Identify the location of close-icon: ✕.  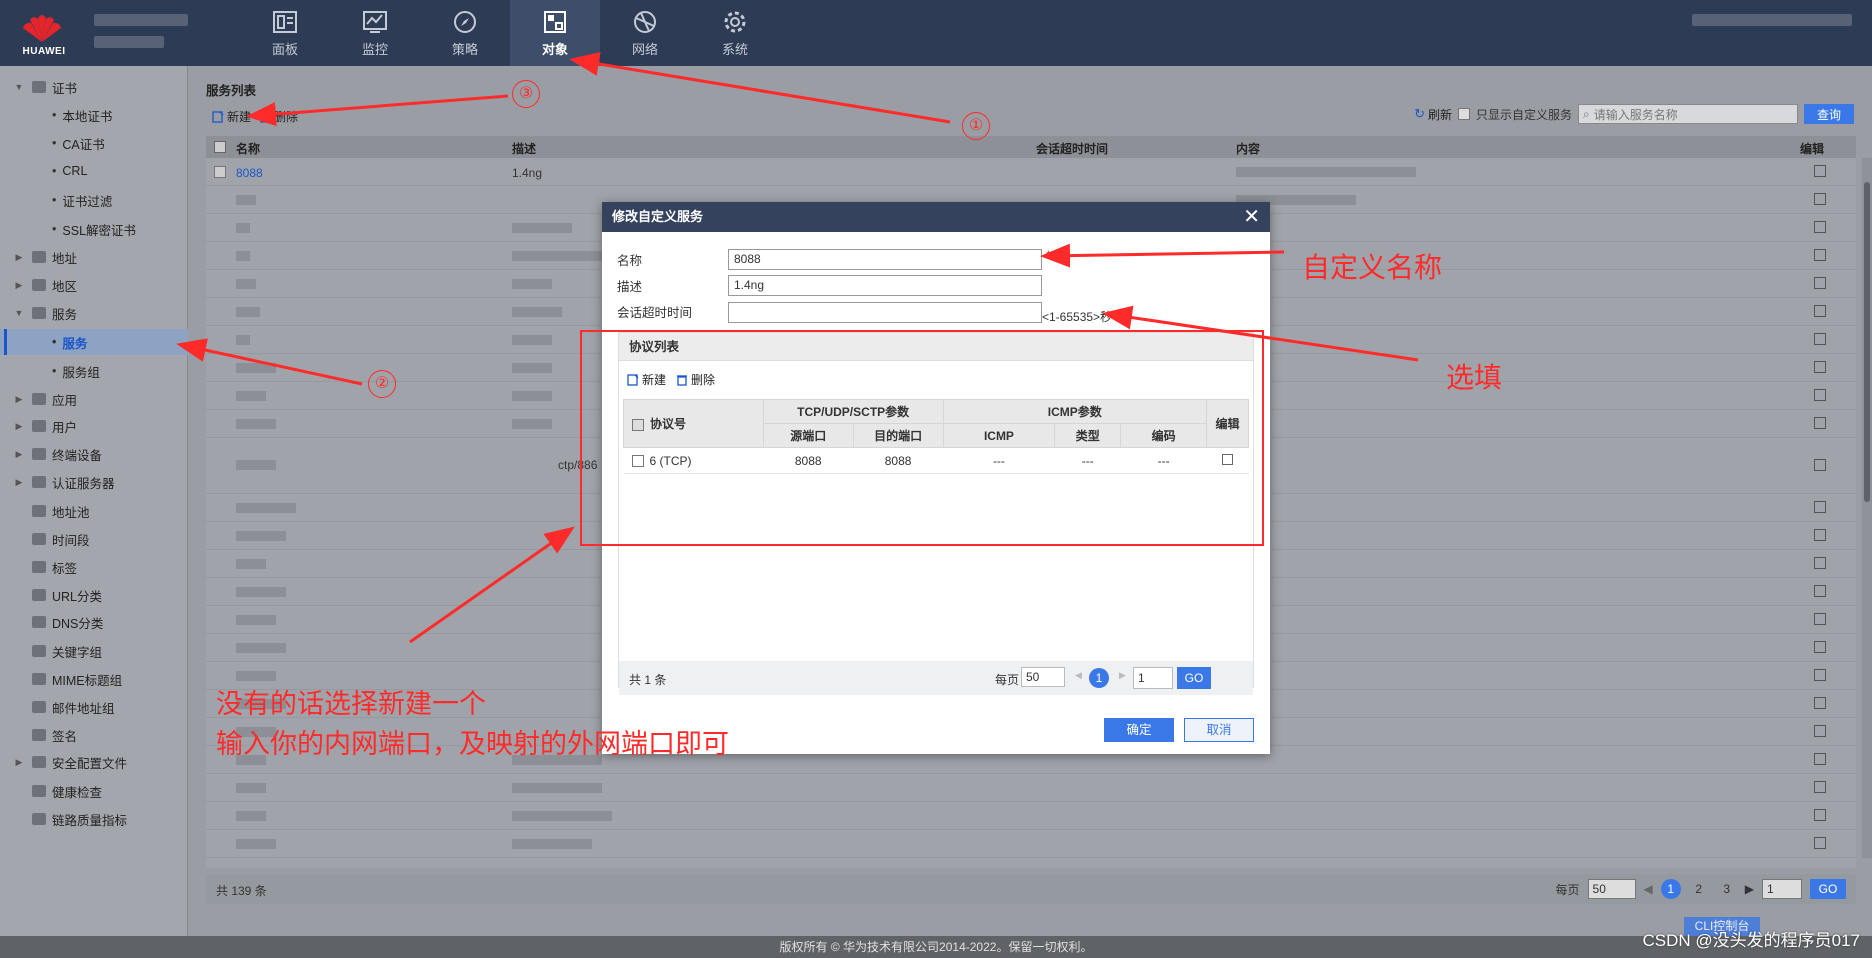
(1251, 217).